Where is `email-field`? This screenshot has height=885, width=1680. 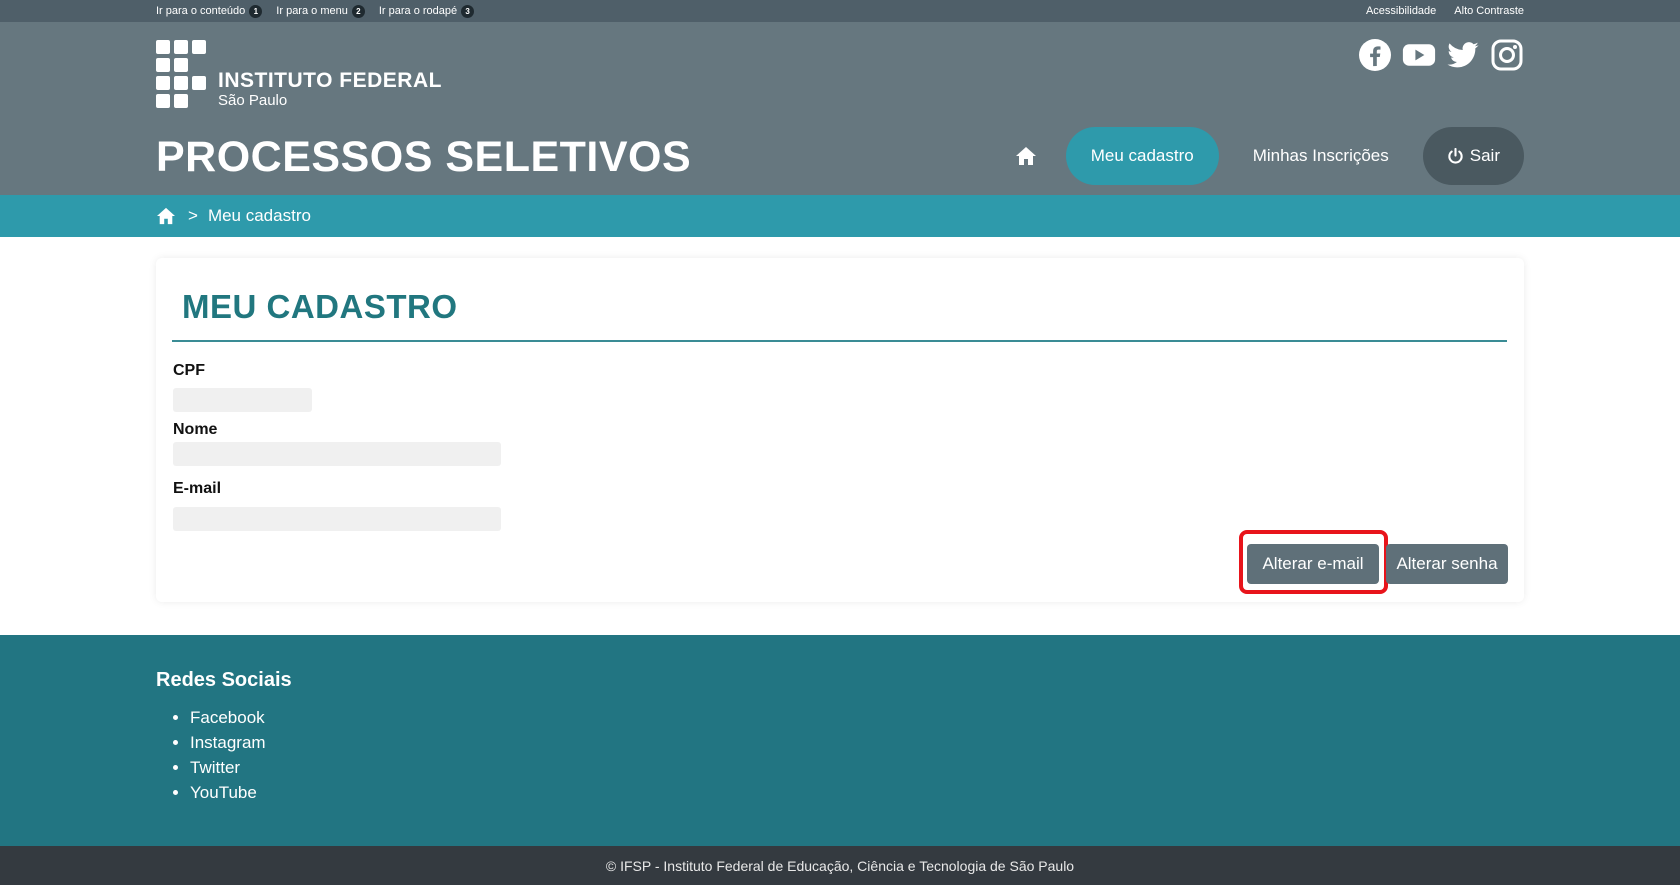
email-field is located at coordinates (337, 519).